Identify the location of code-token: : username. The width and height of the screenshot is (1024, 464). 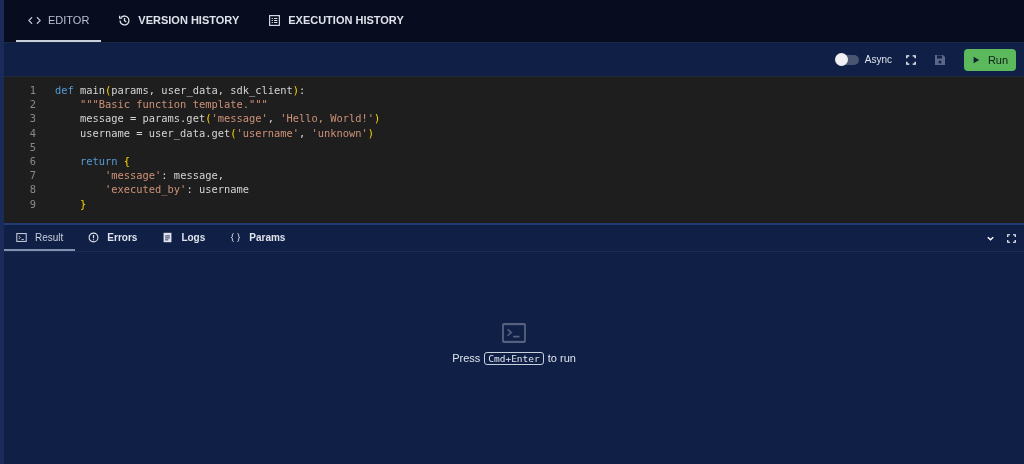
(217, 189).